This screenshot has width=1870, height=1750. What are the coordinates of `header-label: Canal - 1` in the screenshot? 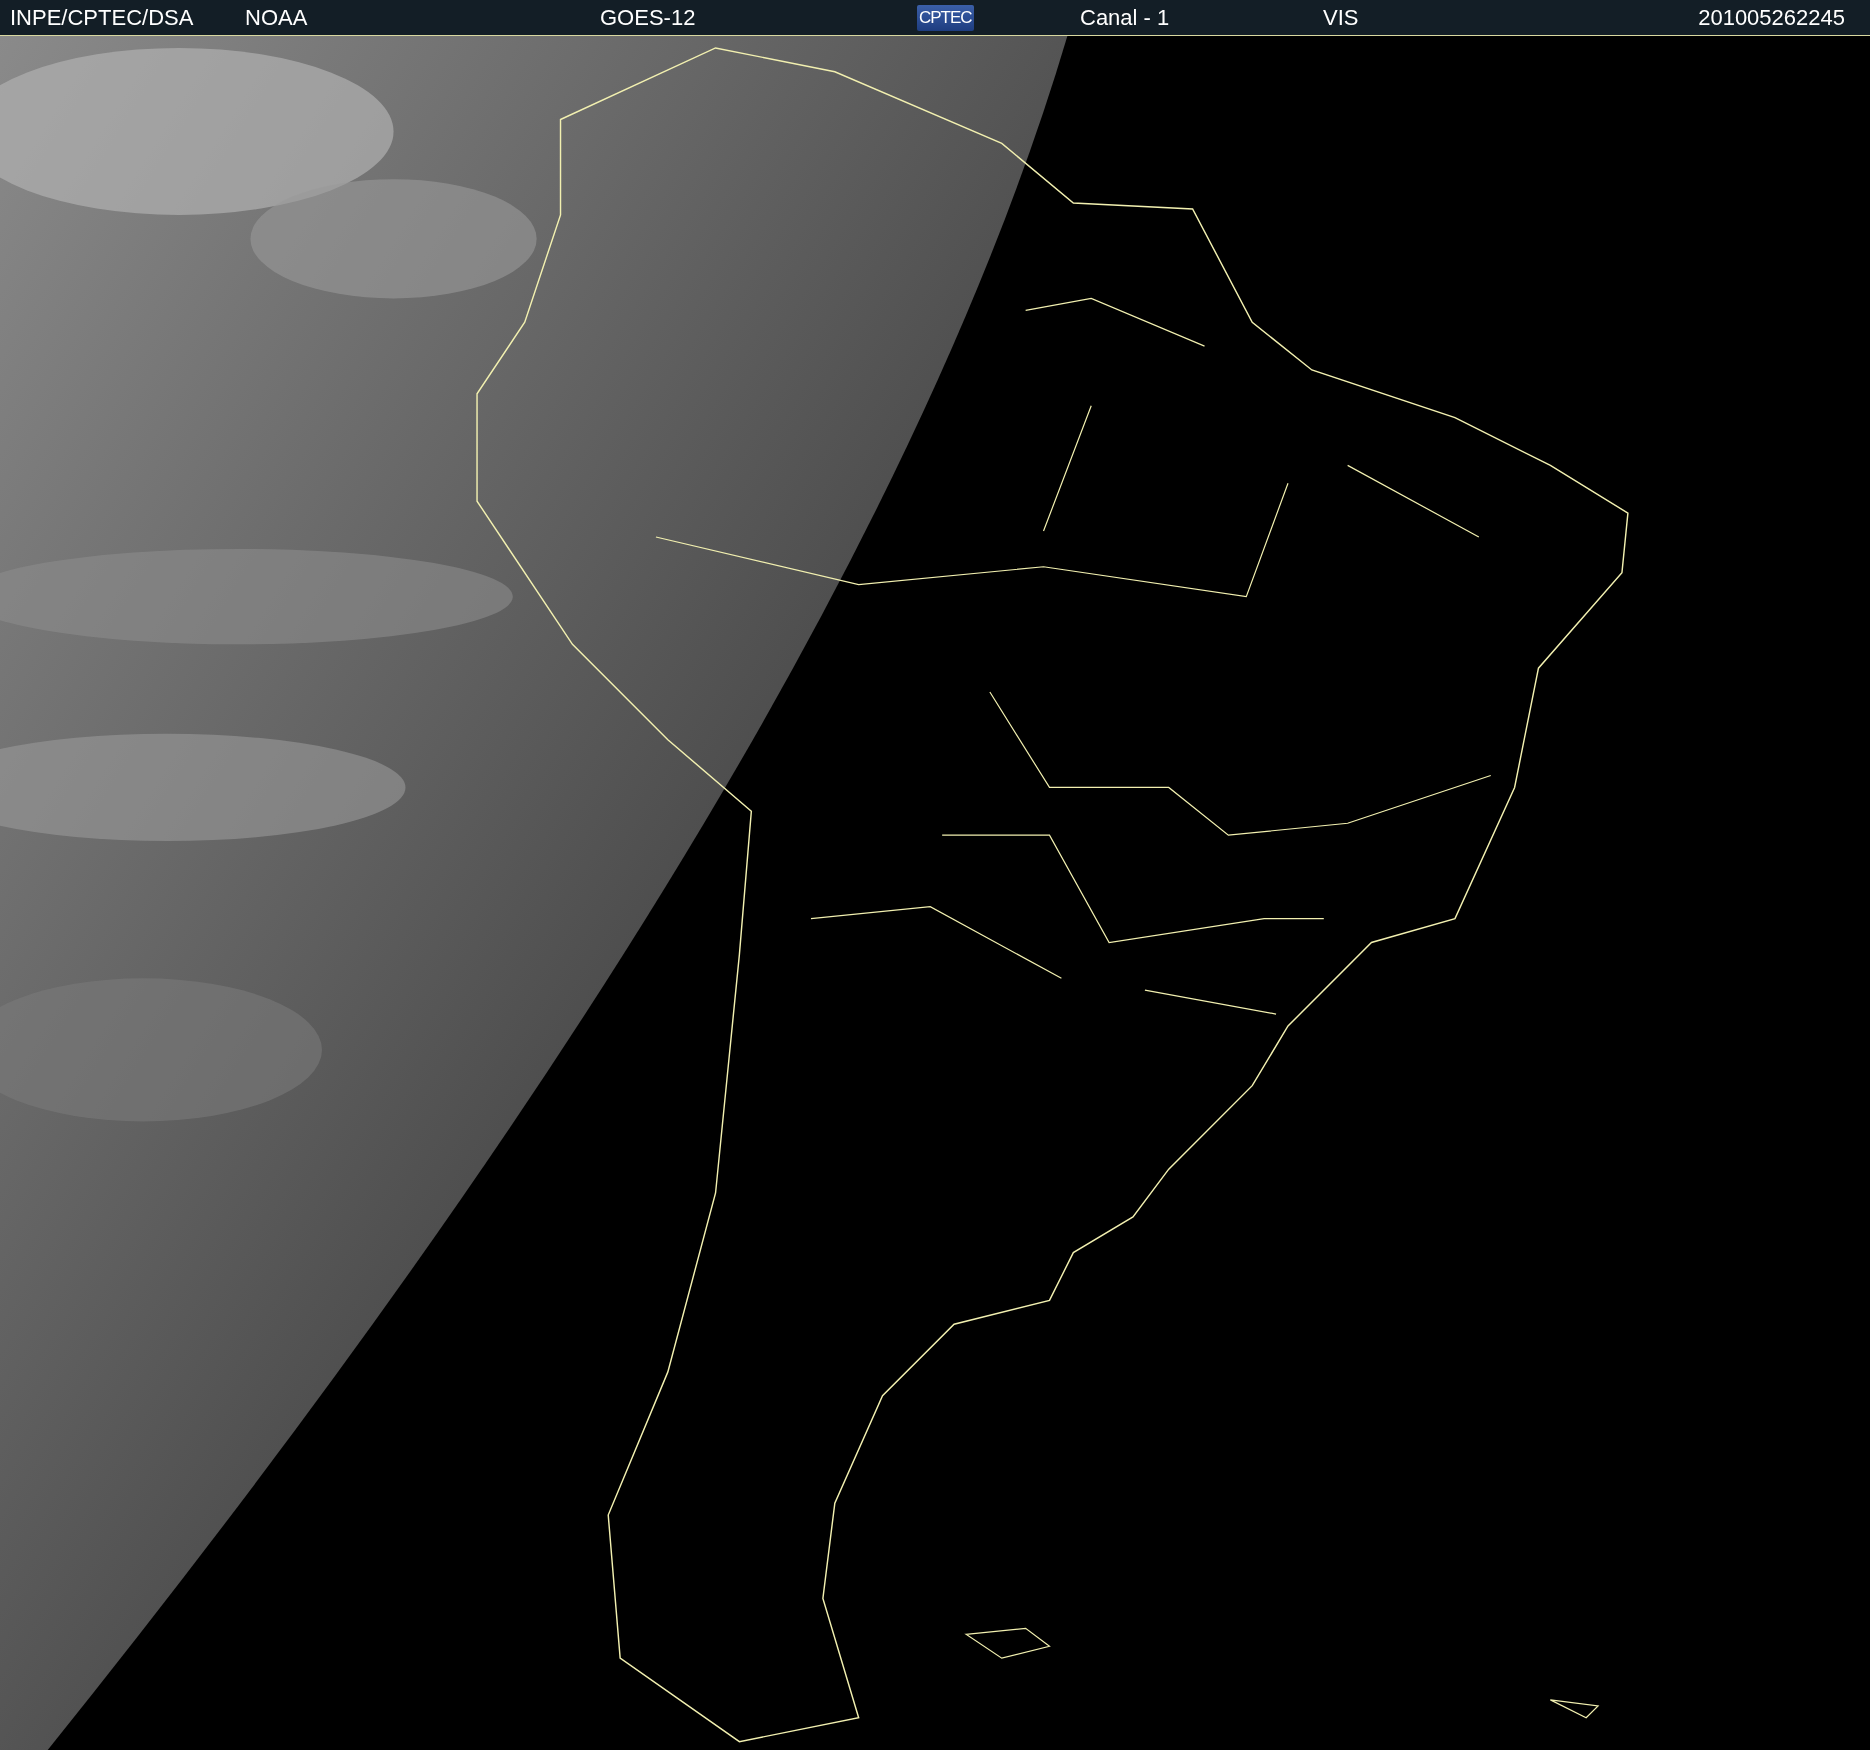 It's located at (1125, 17).